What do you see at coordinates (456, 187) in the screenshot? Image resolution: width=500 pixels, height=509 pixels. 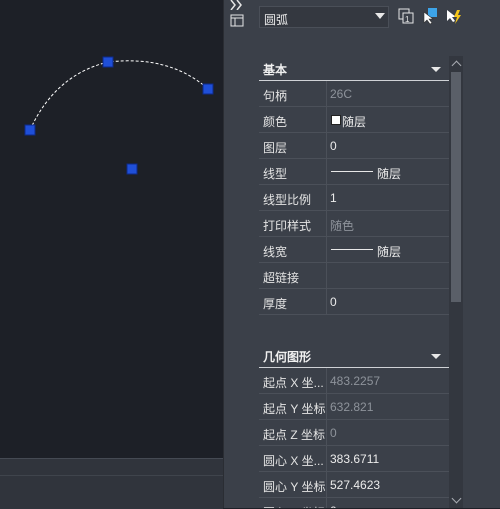 I see `scroll-thumb` at bounding box center [456, 187].